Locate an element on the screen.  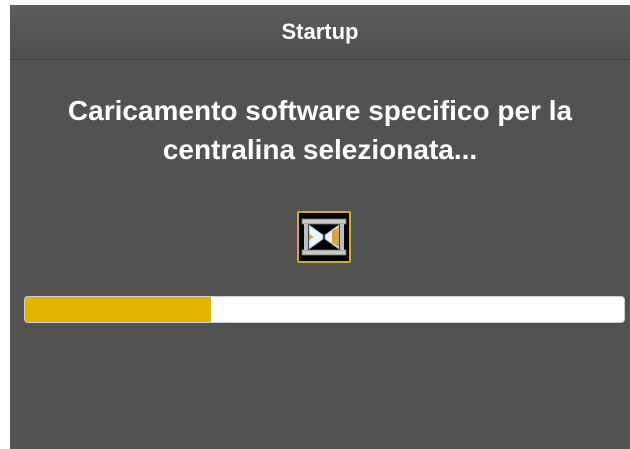
window-title: Startup is located at coordinates (320, 31).